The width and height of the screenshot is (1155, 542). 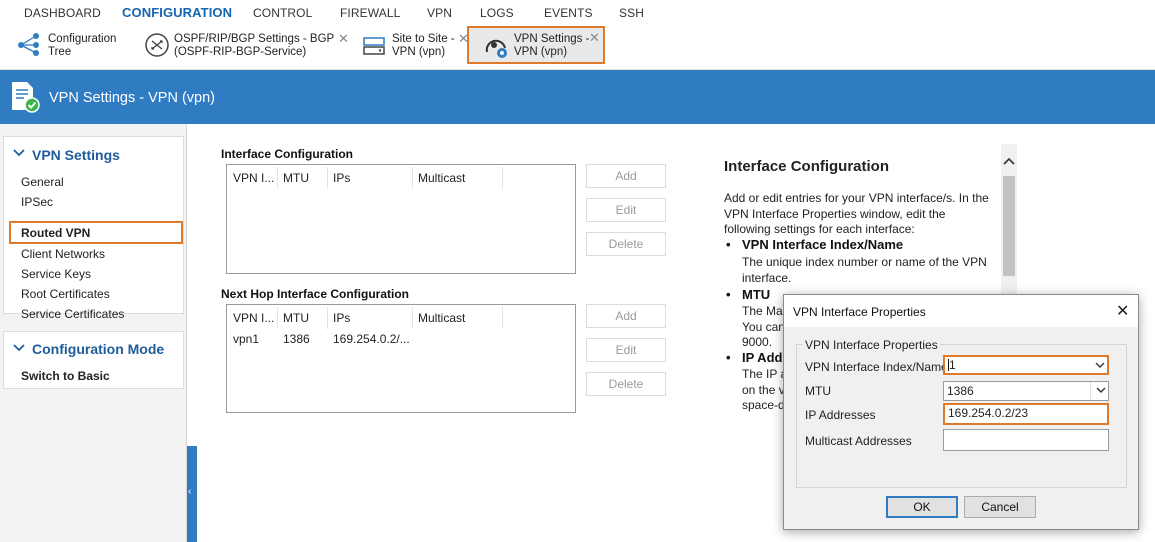 What do you see at coordinates (56, 274) in the screenshot?
I see `sidebar-item-service-keys: Service Keys` at bounding box center [56, 274].